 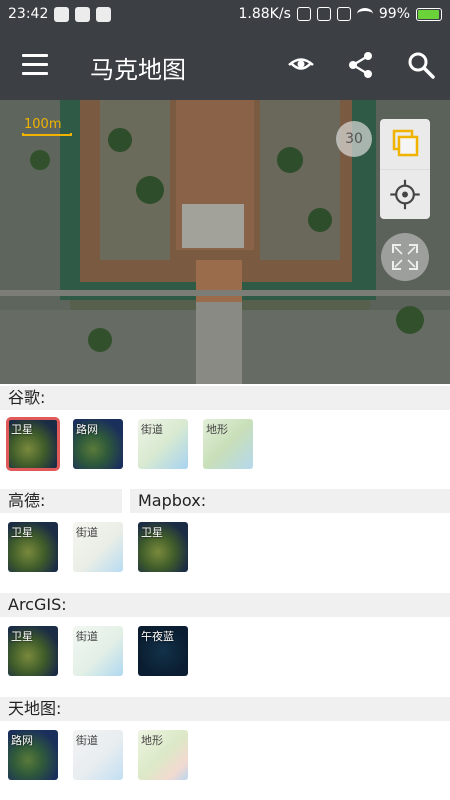 What do you see at coordinates (61, 14) in the screenshot?
I see `shield-icon` at bounding box center [61, 14].